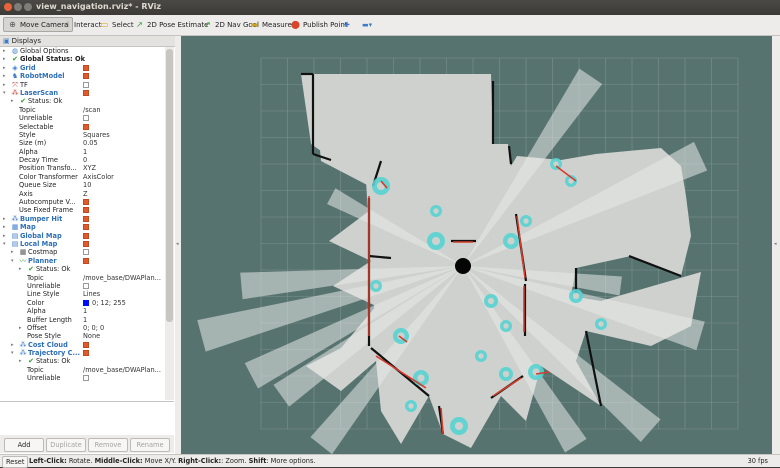 This screenshot has width=780, height=468. Describe the element at coordinates (82, 261) in the screenshot. I see `tree-row: ▾ 〰 Planner` at that location.